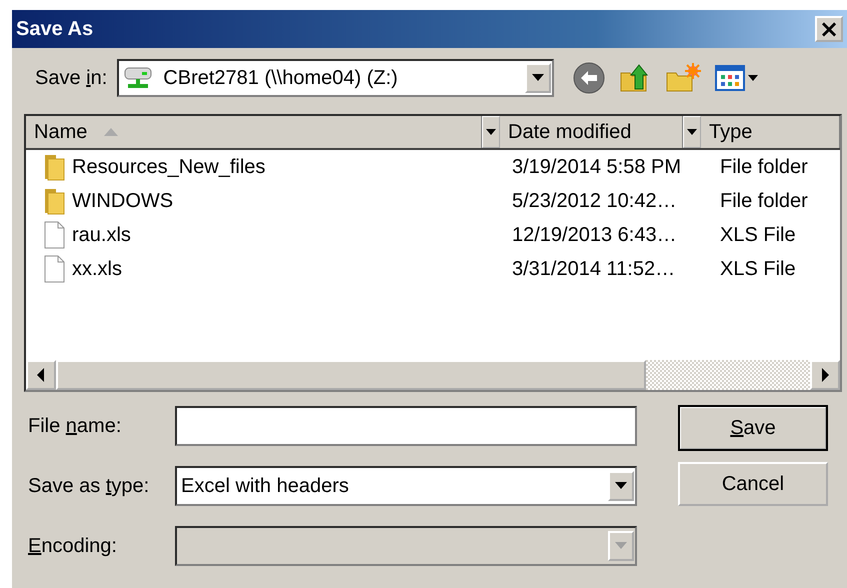 The width and height of the screenshot is (847, 588). What do you see at coordinates (406, 426) in the screenshot?
I see `file-name-field` at bounding box center [406, 426].